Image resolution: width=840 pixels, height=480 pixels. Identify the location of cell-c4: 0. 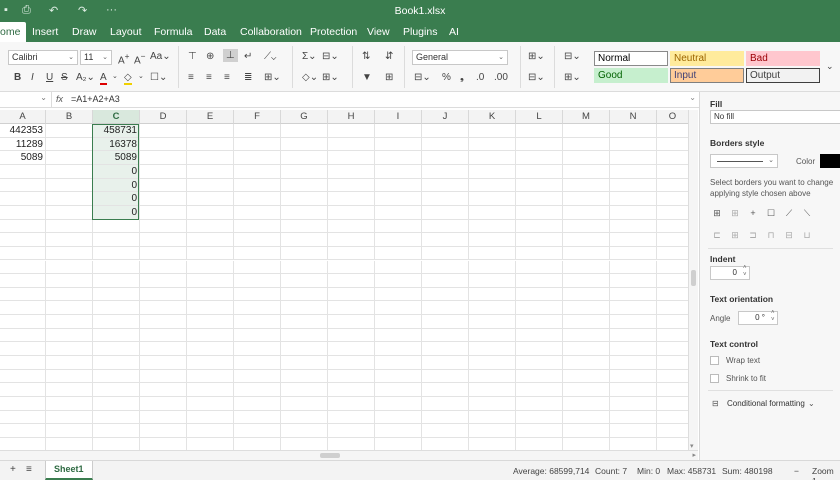
(116, 171).